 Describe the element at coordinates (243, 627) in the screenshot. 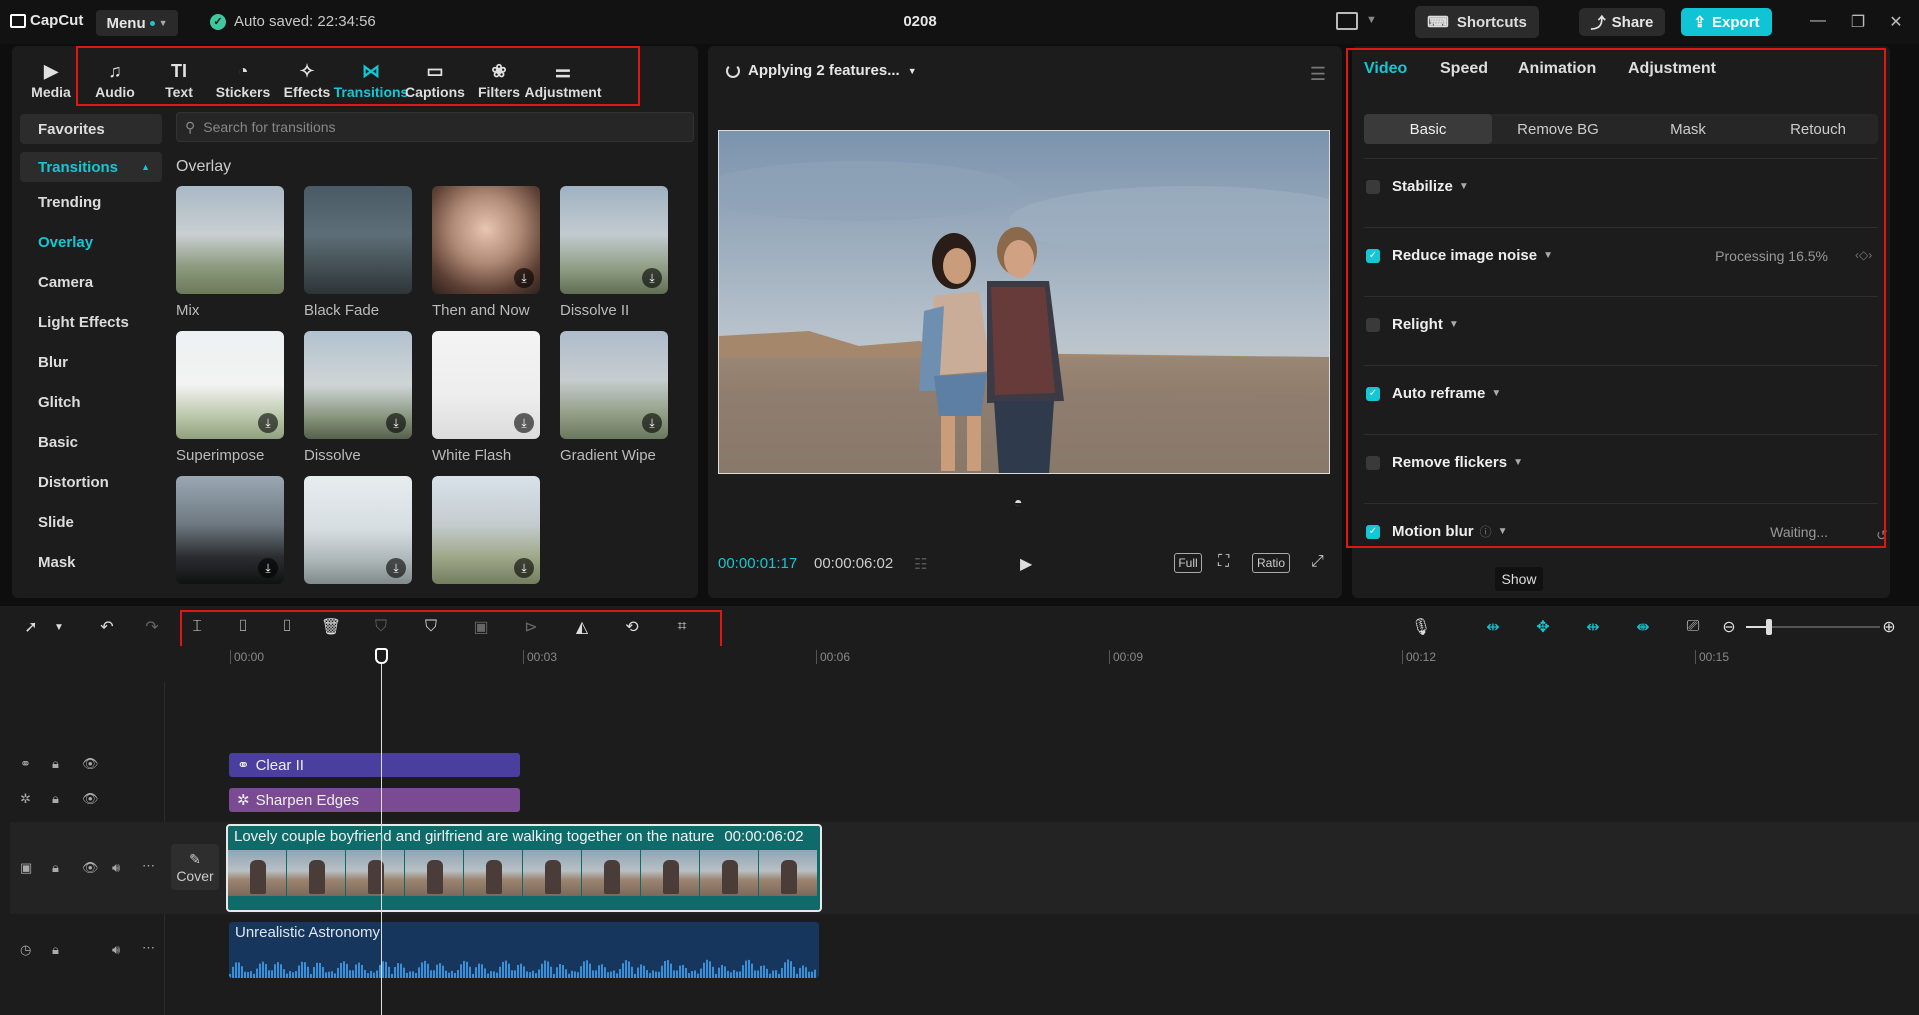

I see `split-left-icon: ⌷` at that location.